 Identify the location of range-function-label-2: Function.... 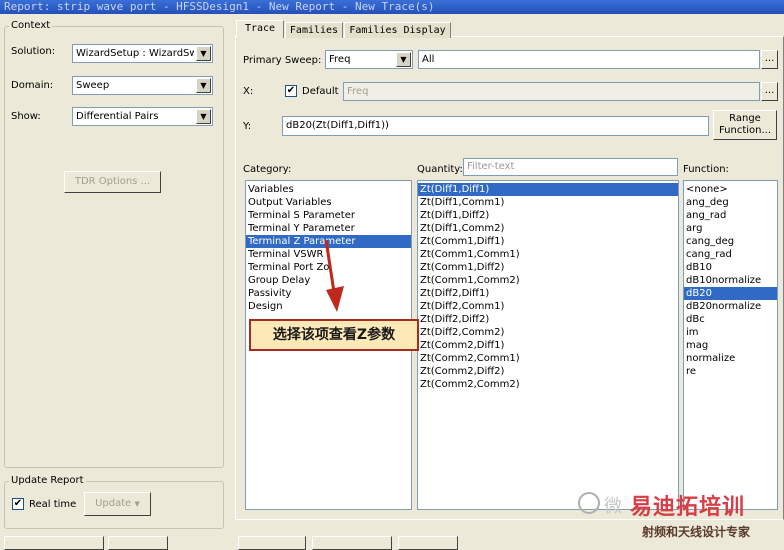
(745, 130).